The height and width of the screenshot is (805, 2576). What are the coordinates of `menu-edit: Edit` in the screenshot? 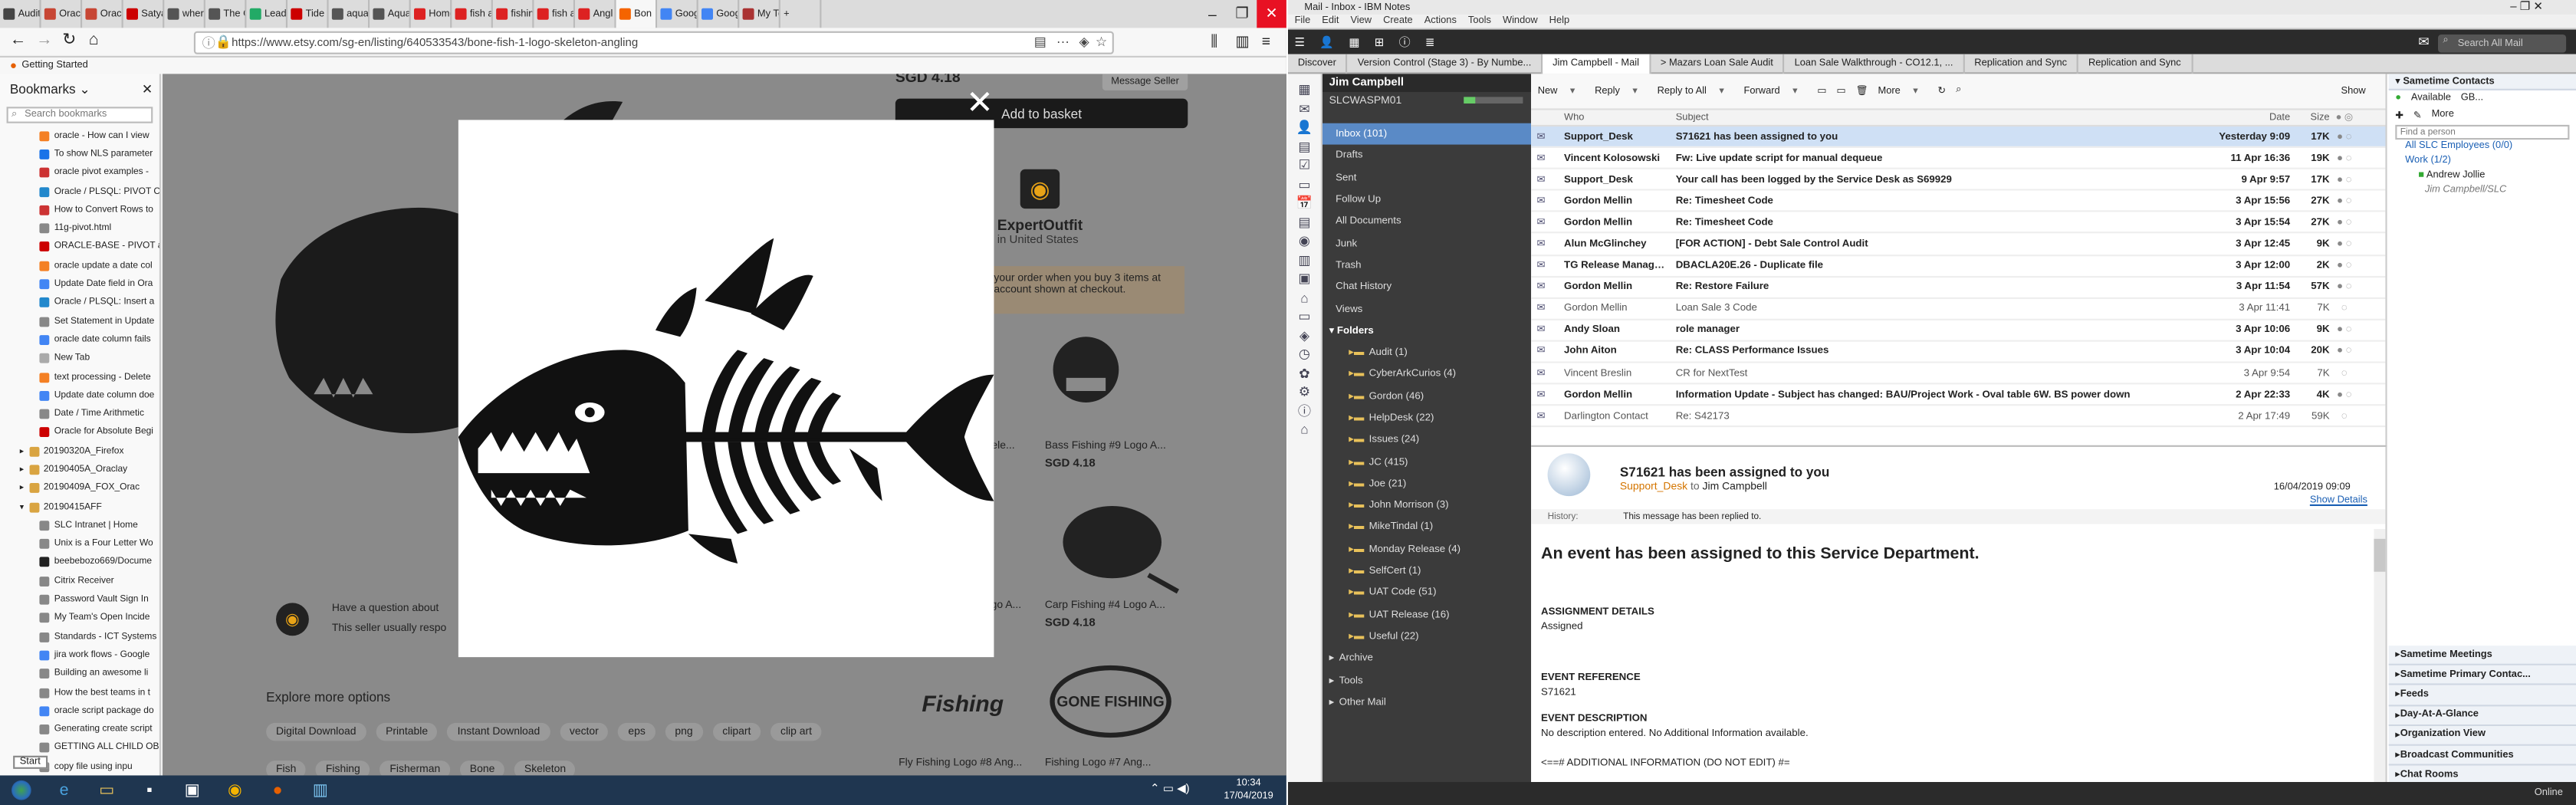 It's located at (1331, 21).